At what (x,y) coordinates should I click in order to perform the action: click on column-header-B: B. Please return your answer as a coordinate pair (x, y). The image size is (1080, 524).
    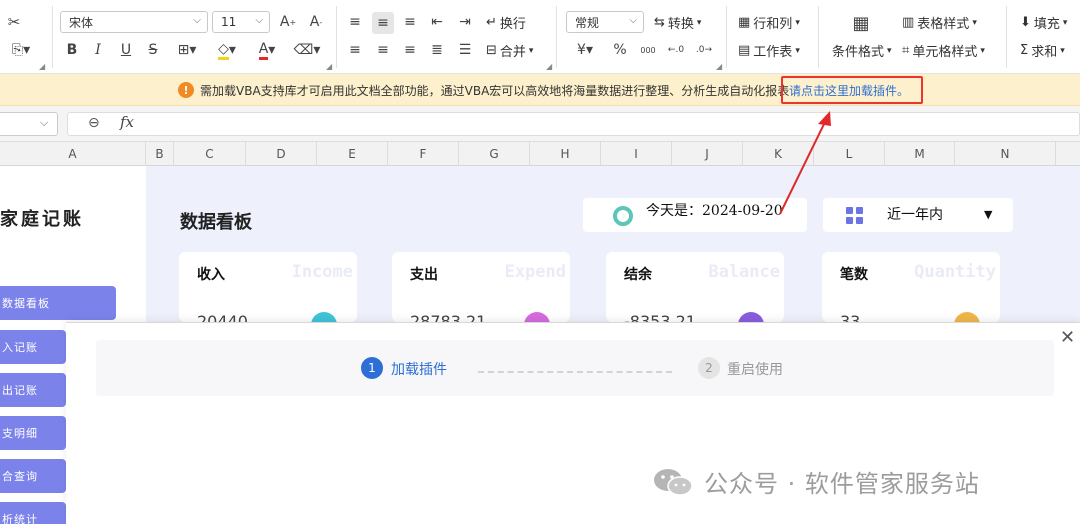
    Looking at the image, I should click on (160, 154).